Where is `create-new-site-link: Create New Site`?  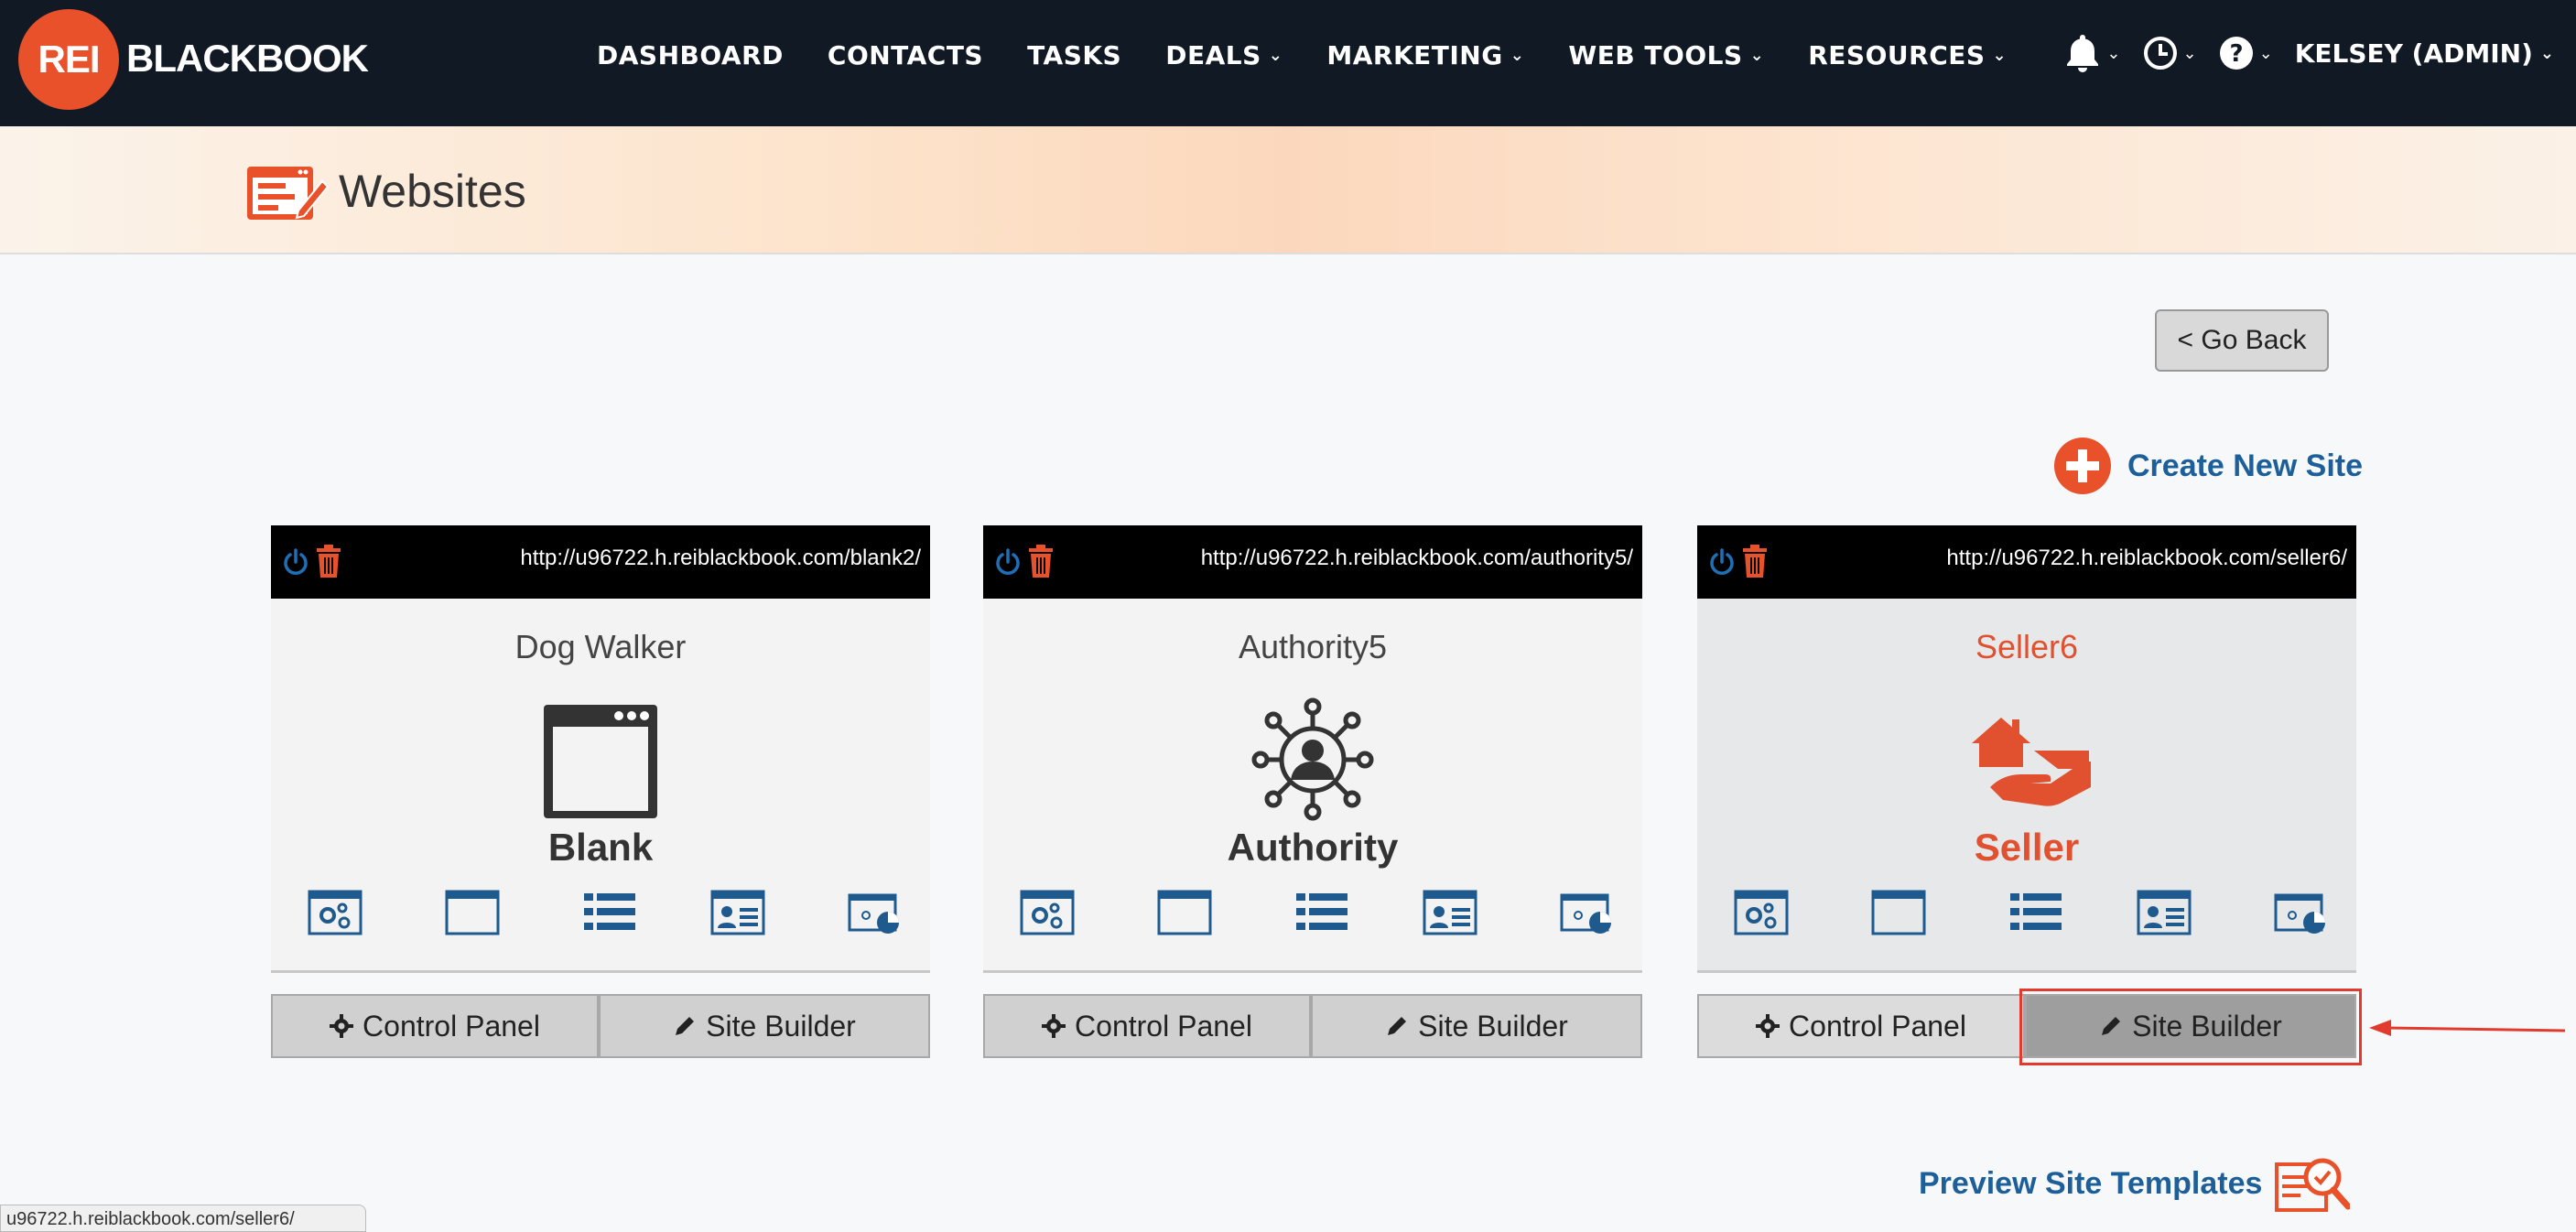 create-new-site-link: Create New Site is located at coordinates (2208, 466).